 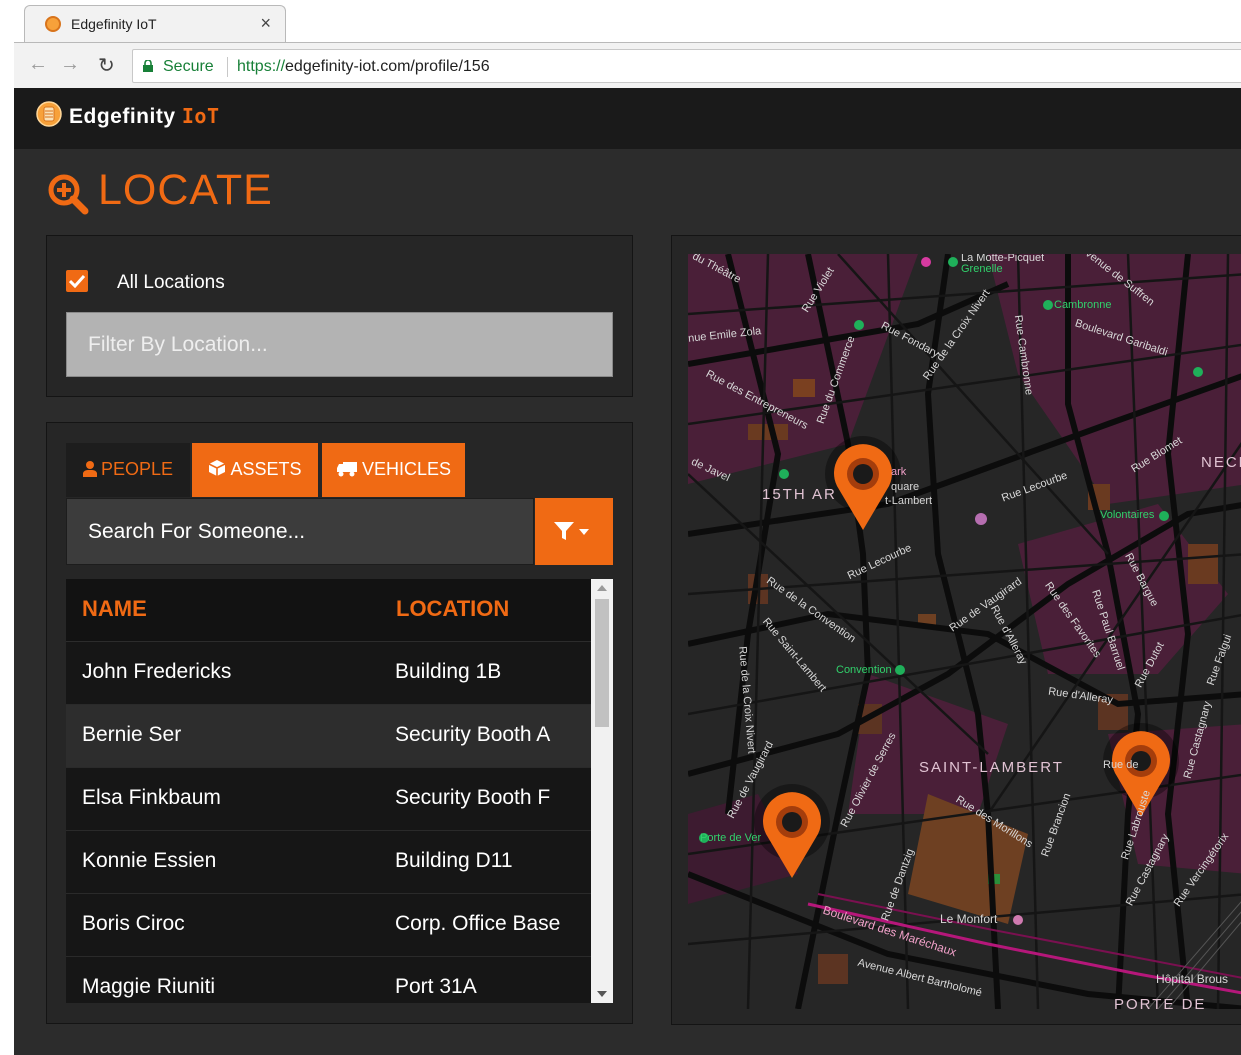 What do you see at coordinates (448, 671) in the screenshot?
I see `person-location: Building 1B` at bounding box center [448, 671].